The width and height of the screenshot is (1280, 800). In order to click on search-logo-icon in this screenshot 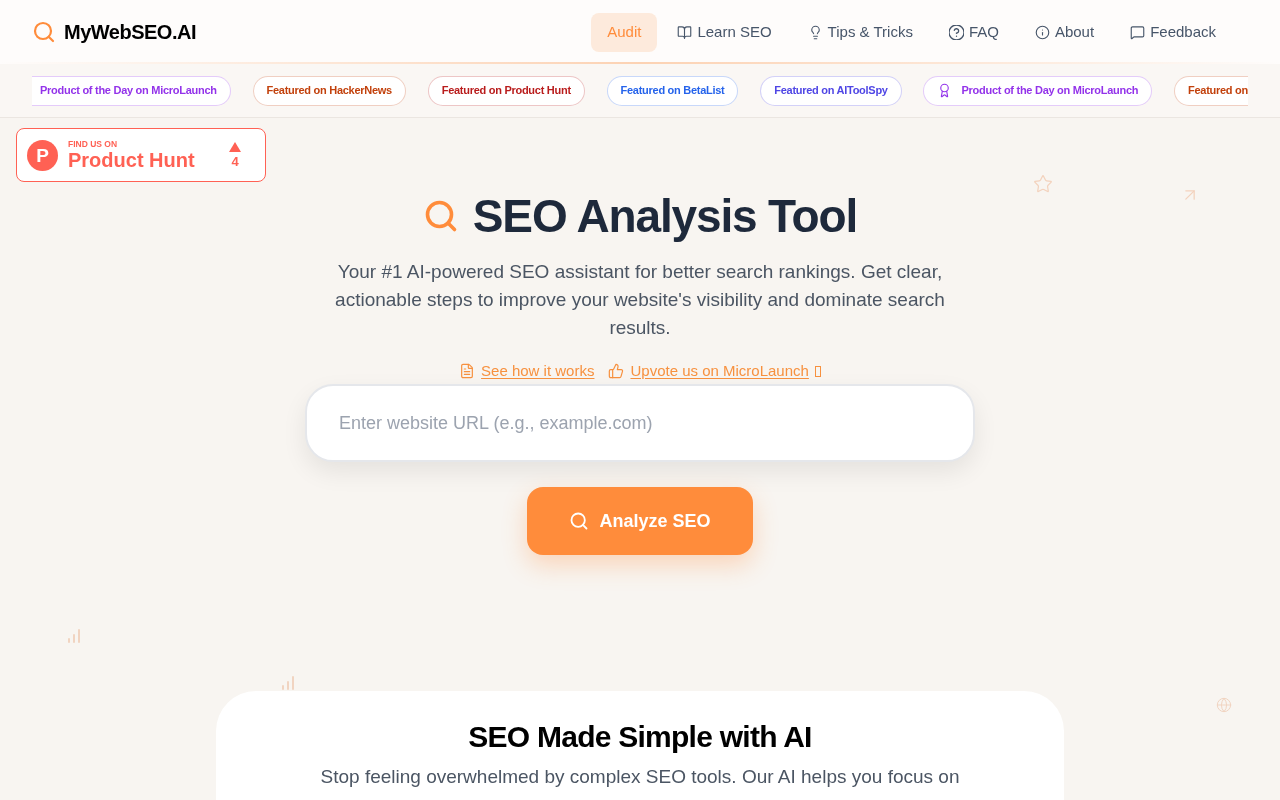, I will do `click(44, 32)`.